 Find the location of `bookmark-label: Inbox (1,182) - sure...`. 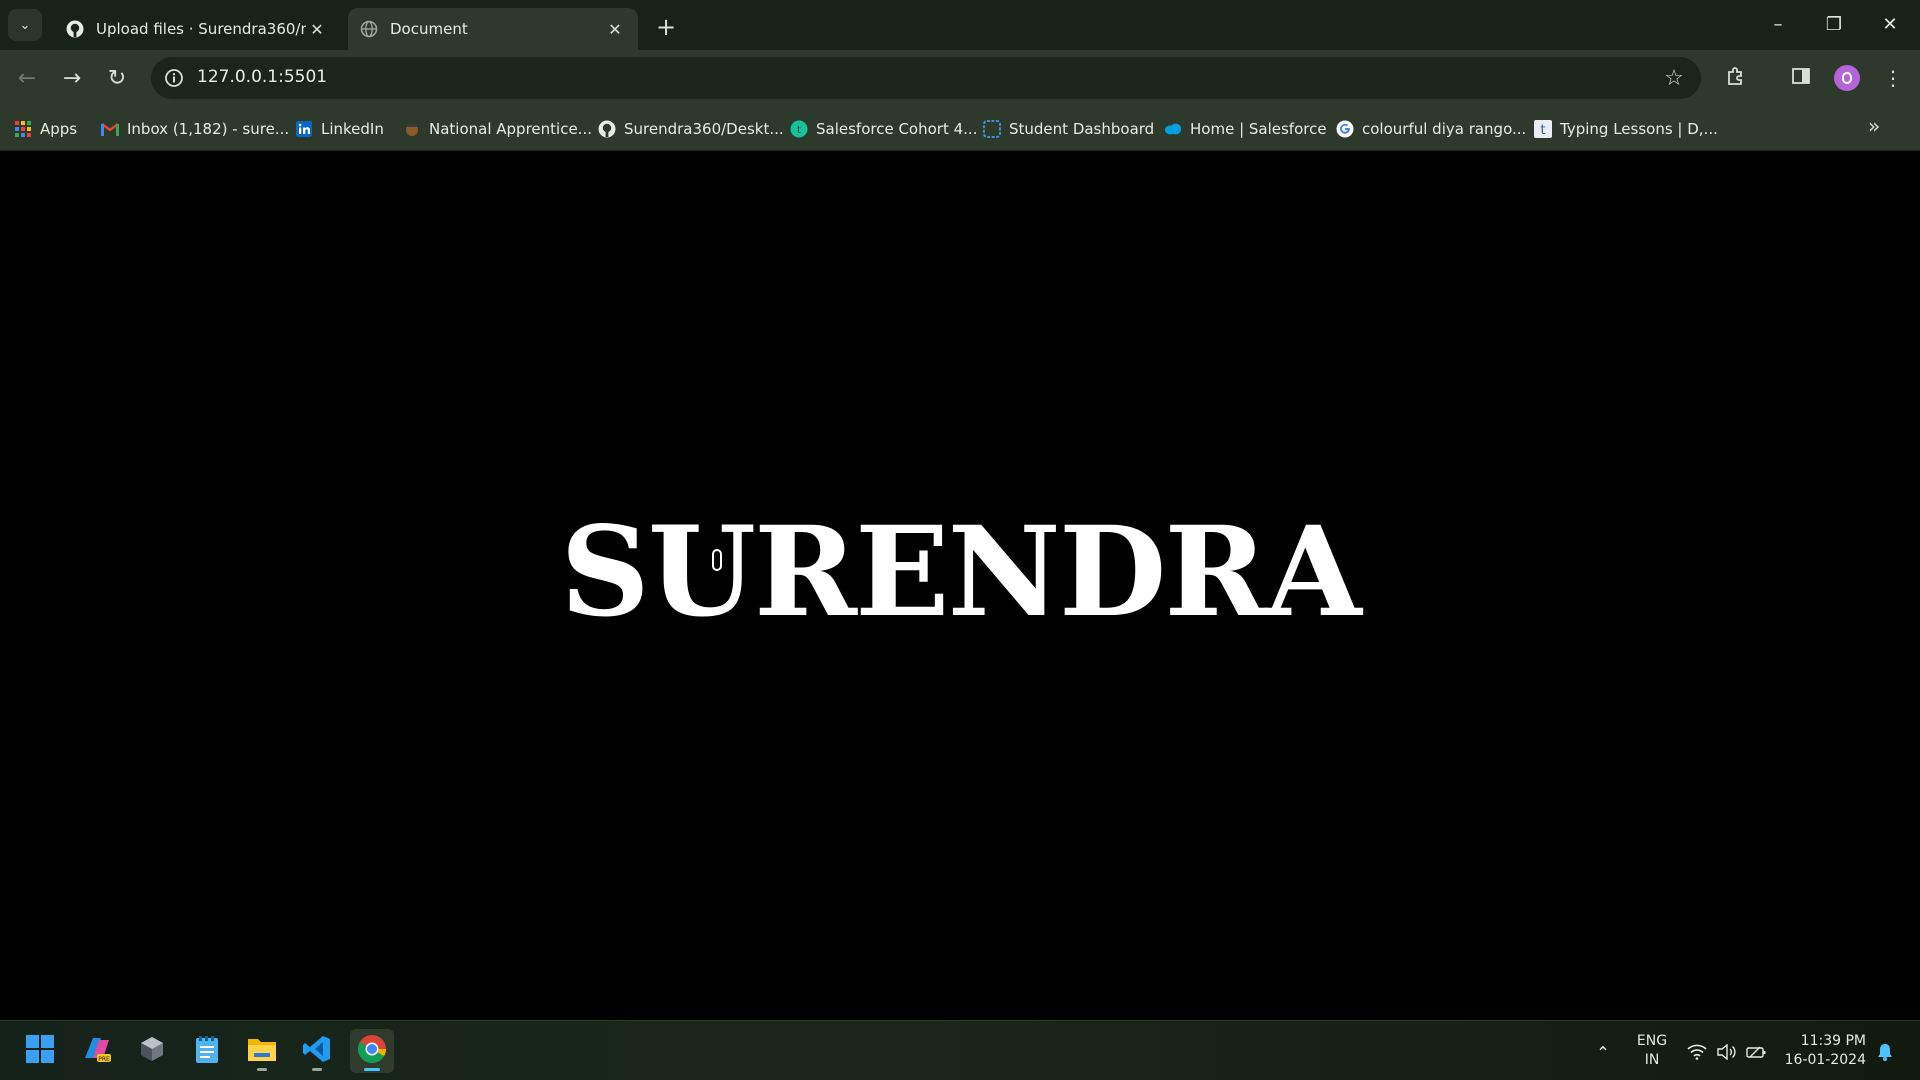

bookmark-label: Inbox (1,182) - sure... is located at coordinates (208, 129).